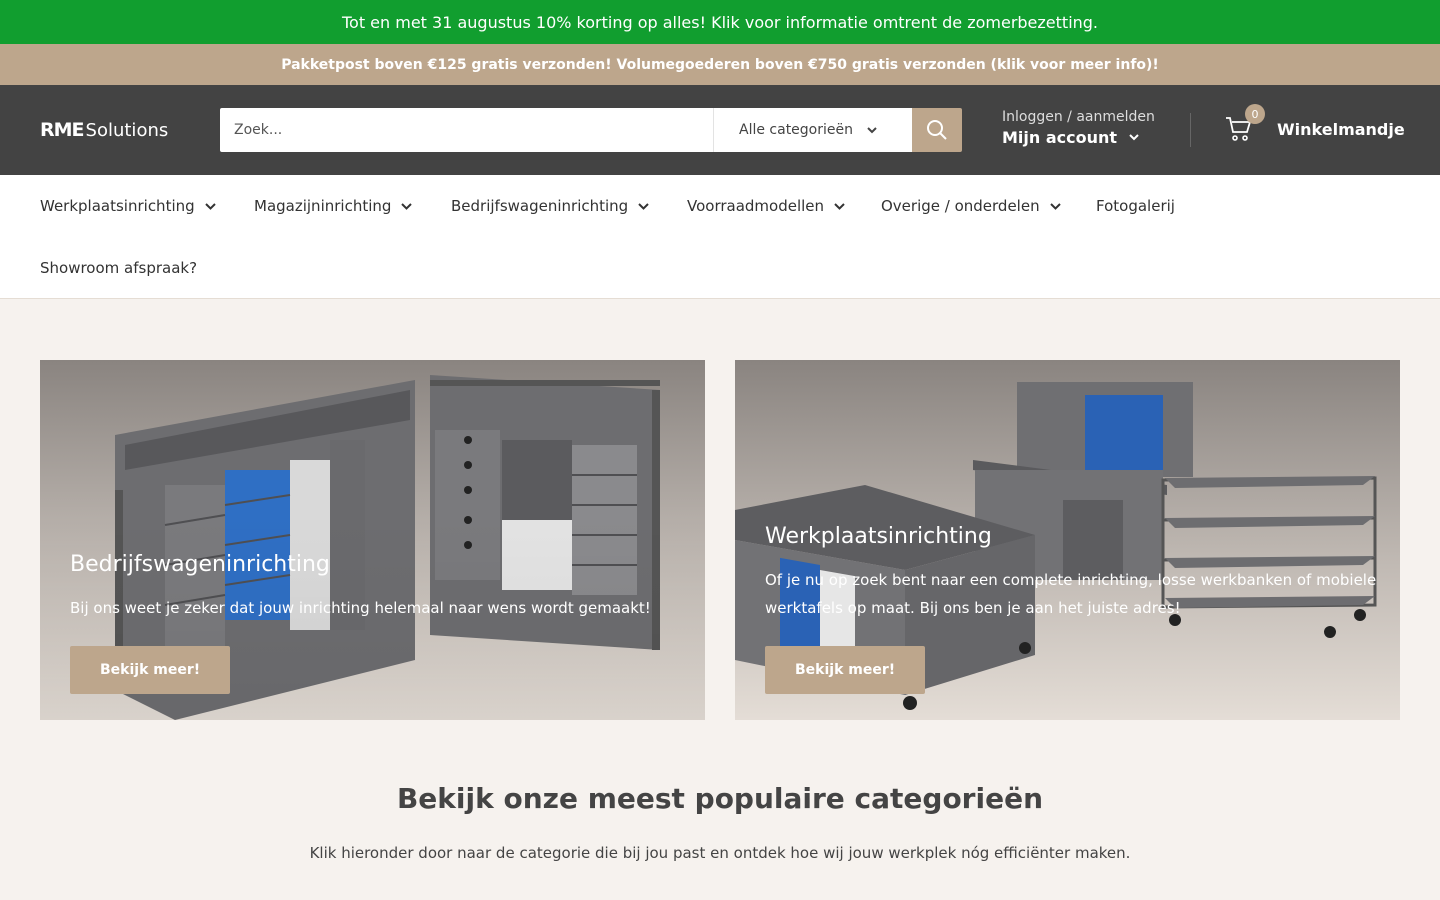  What do you see at coordinates (200, 564) in the screenshot?
I see `promo-title: Bedrijfswageninrichting` at bounding box center [200, 564].